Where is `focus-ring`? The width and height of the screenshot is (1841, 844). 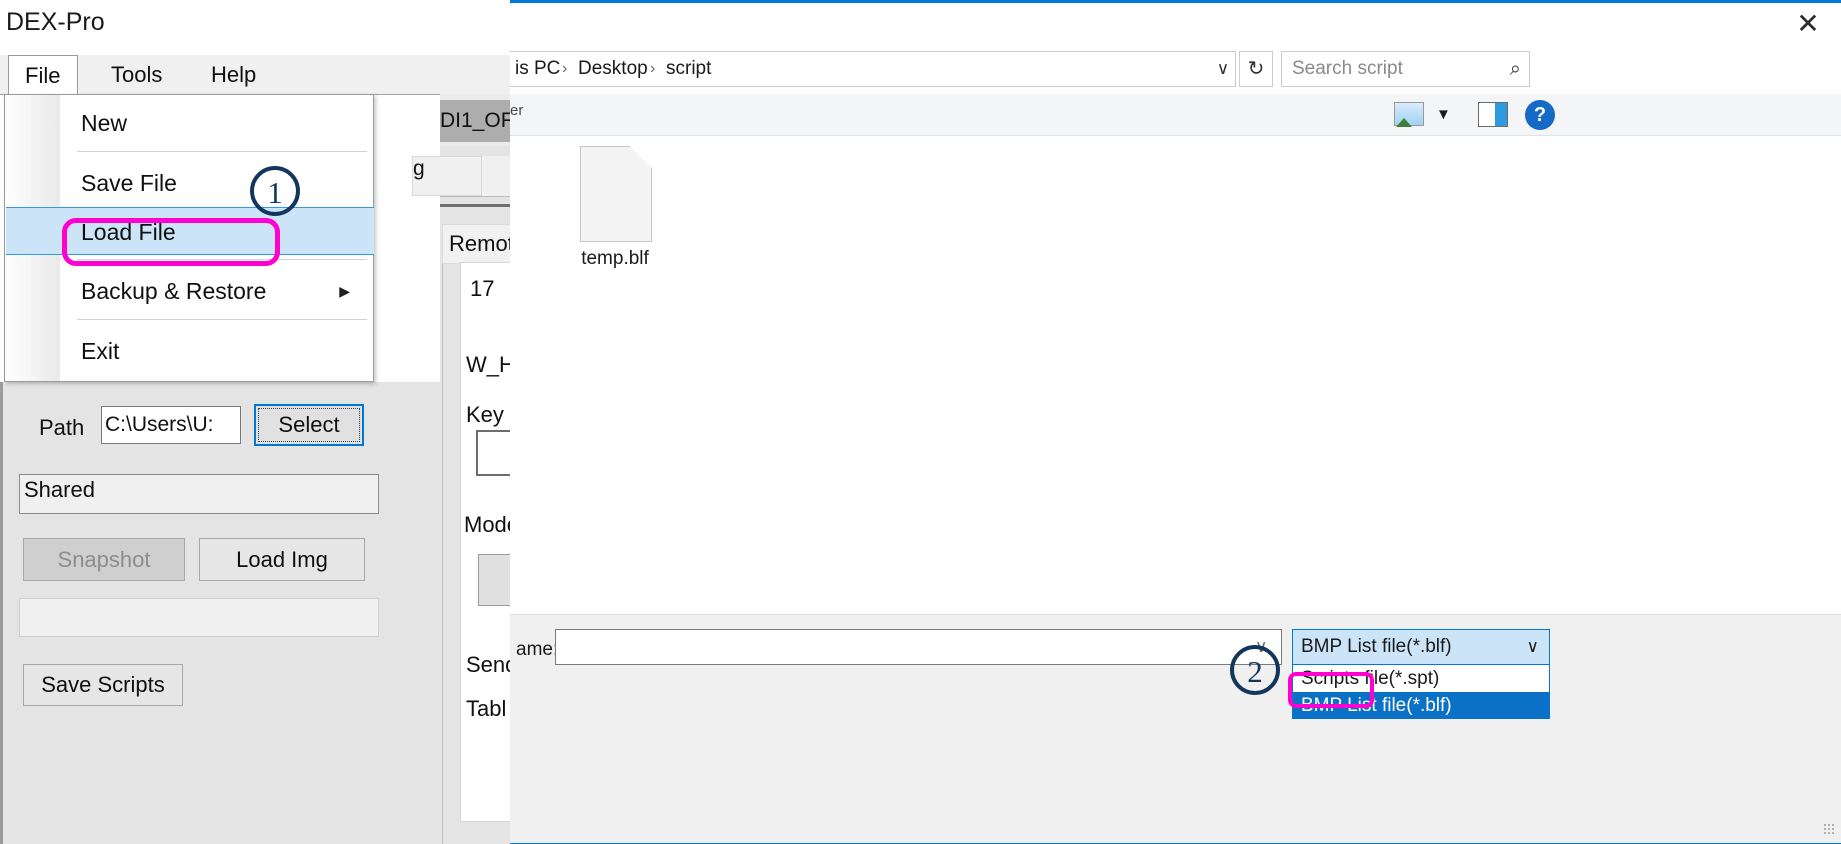 focus-ring is located at coordinates (309, 425).